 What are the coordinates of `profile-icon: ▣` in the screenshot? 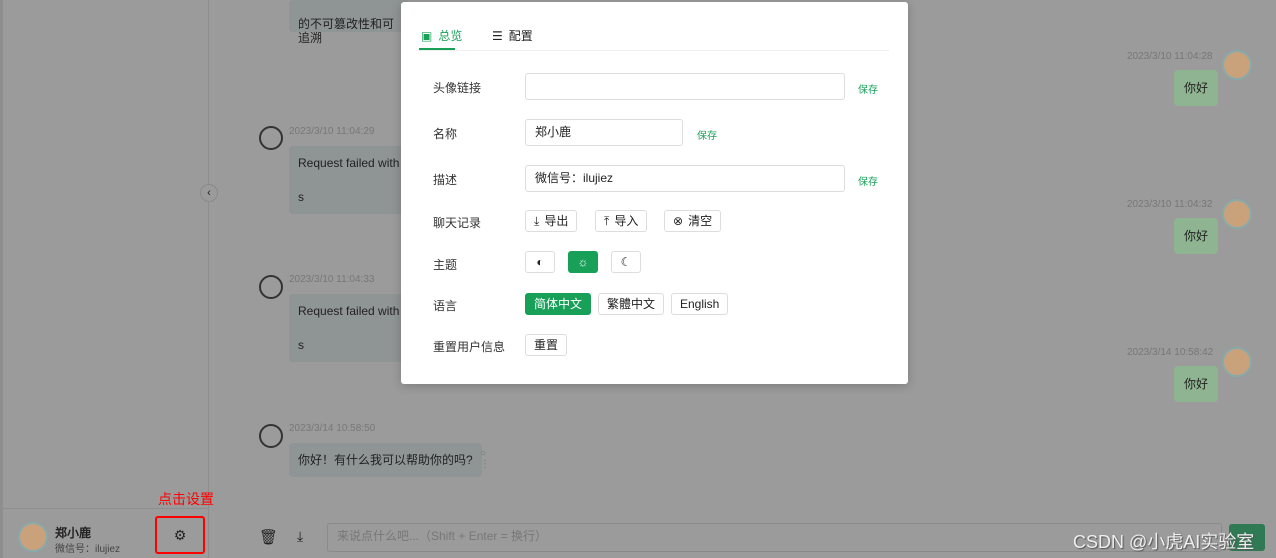 It's located at (427, 35).